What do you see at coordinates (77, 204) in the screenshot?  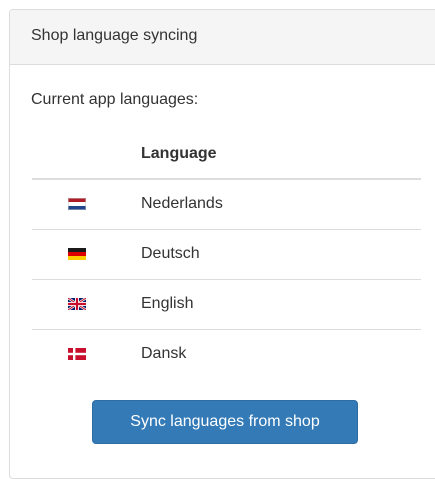 I see `netherlands-flag-icon` at bounding box center [77, 204].